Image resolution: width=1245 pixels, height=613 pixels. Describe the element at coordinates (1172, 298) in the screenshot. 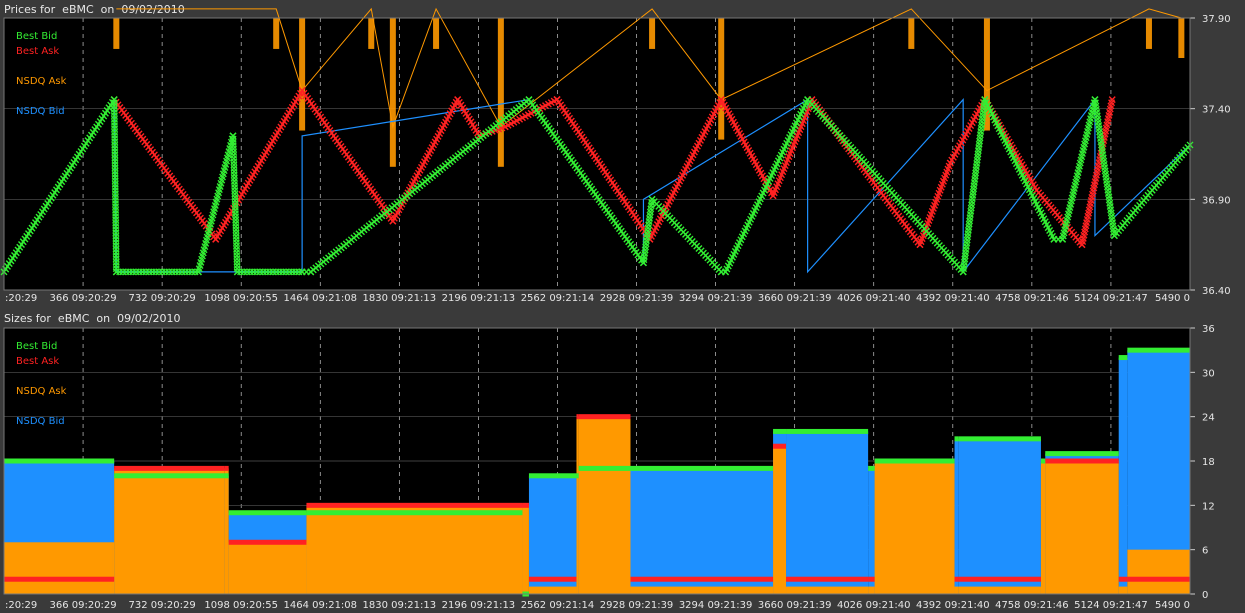

I see `price-x-tick-label: 5490 0` at that location.